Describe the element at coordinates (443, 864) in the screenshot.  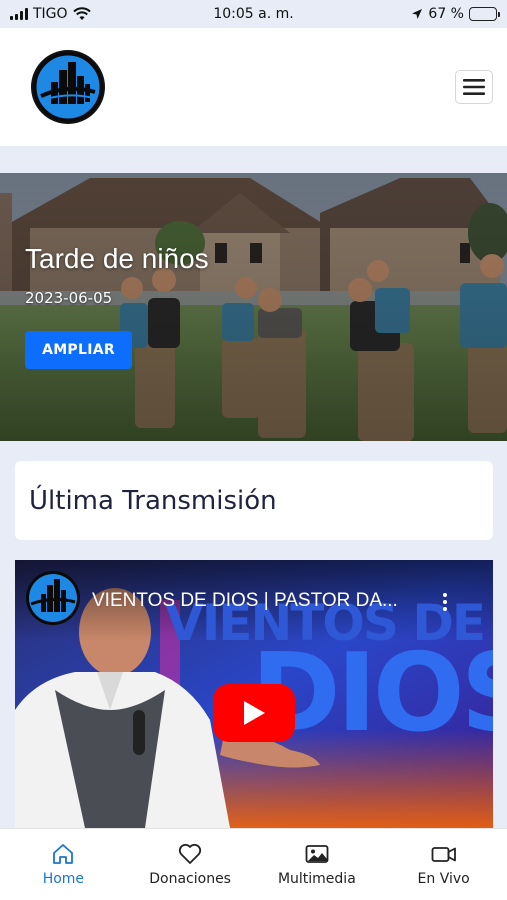
I see `nav-item-en-vivo: En Vivo` at that location.